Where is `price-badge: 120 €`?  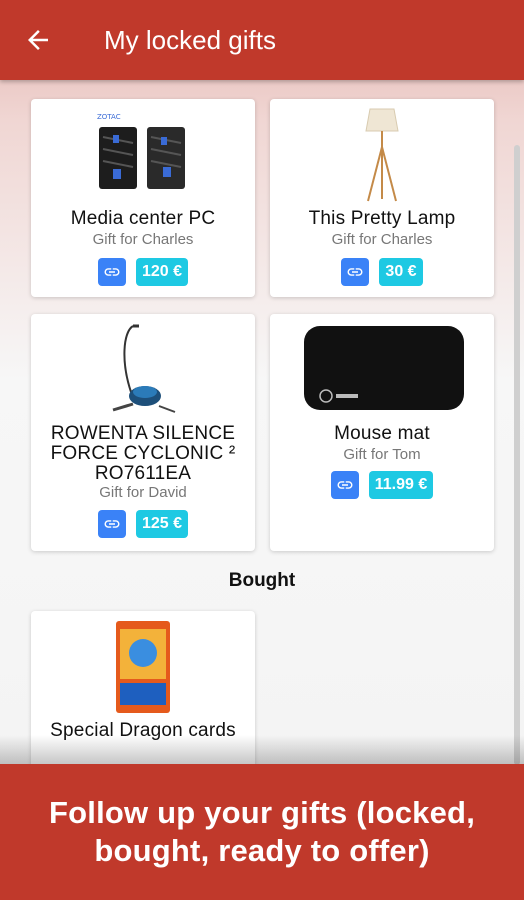
price-badge: 120 € is located at coordinates (162, 272).